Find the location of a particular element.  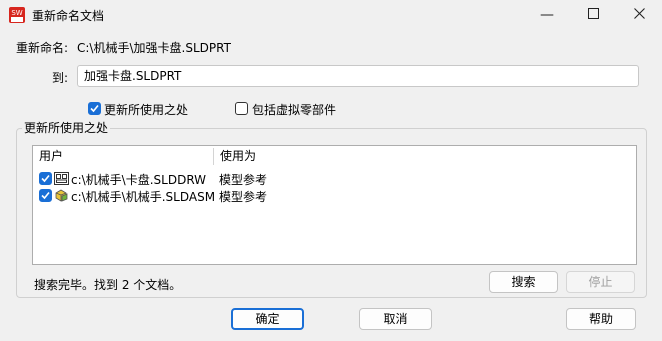

svg-text: SW is located at coordinates (16, 13).